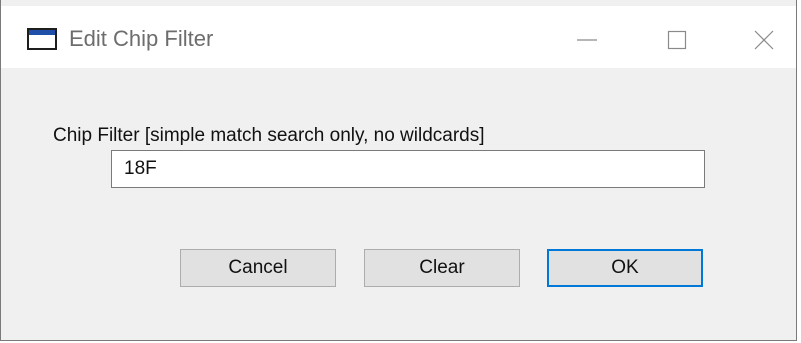  Describe the element at coordinates (258, 268) in the screenshot. I see `cancel-button: Cancel` at that location.